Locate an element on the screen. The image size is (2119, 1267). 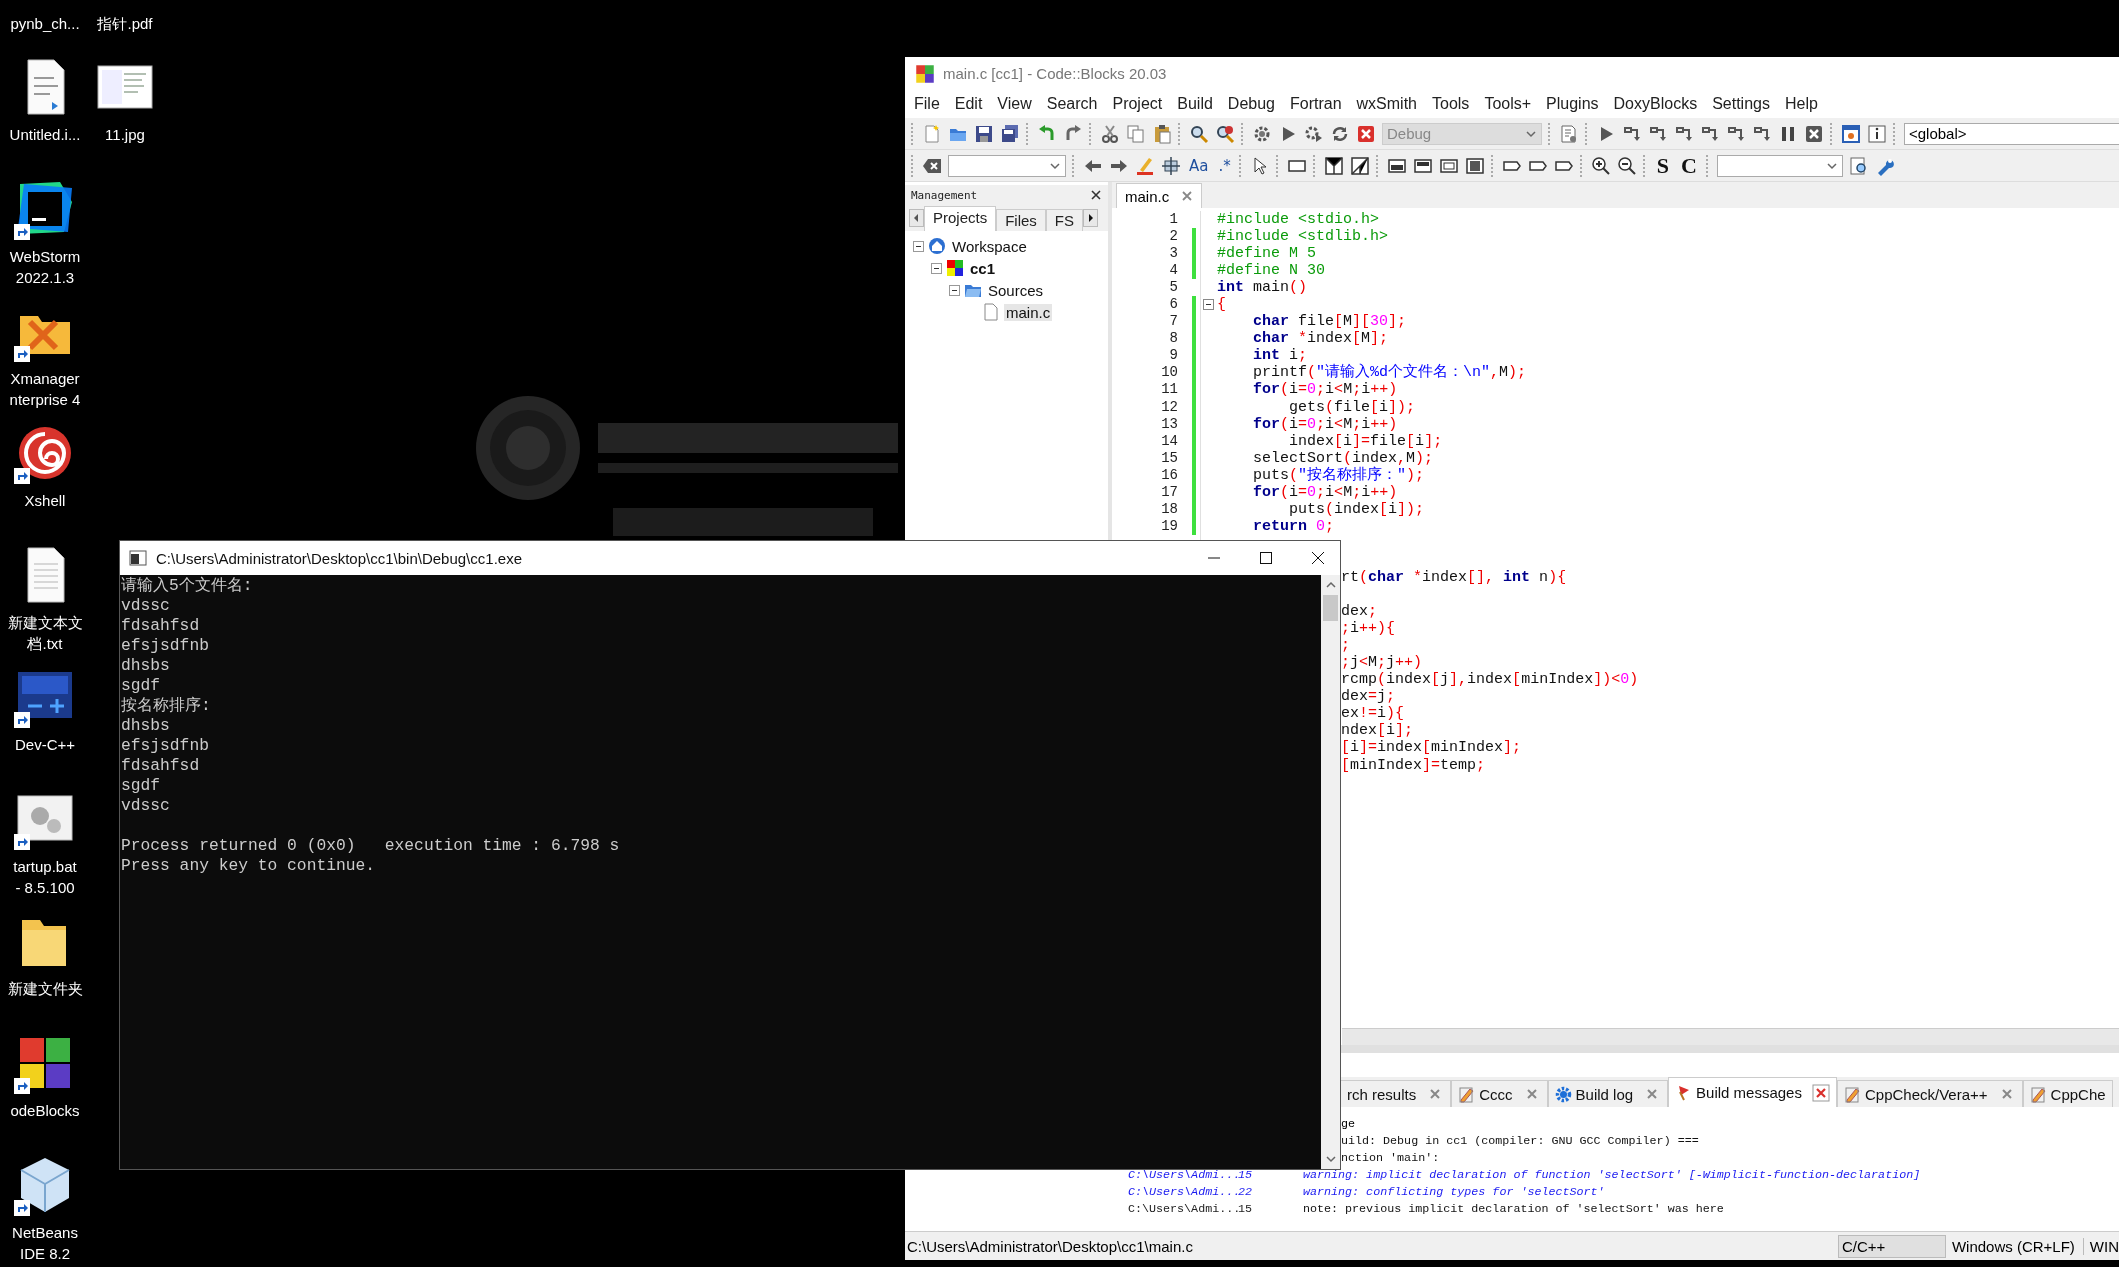
menu-item: Search is located at coordinates (1072, 104).